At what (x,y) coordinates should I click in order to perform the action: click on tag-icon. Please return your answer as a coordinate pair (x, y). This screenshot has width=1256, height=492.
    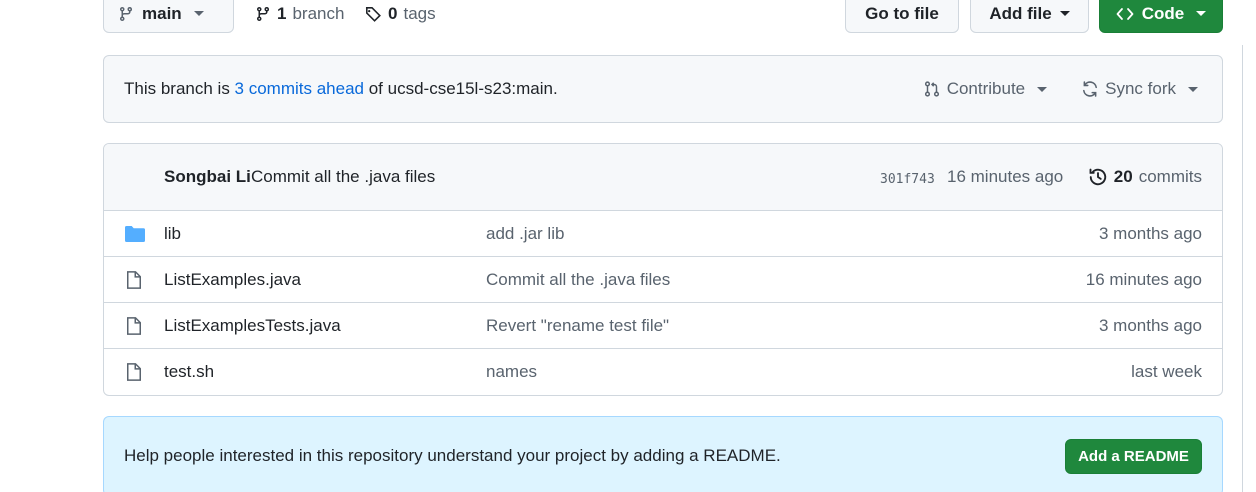
    Looking at the image, I should click on (373, 14).